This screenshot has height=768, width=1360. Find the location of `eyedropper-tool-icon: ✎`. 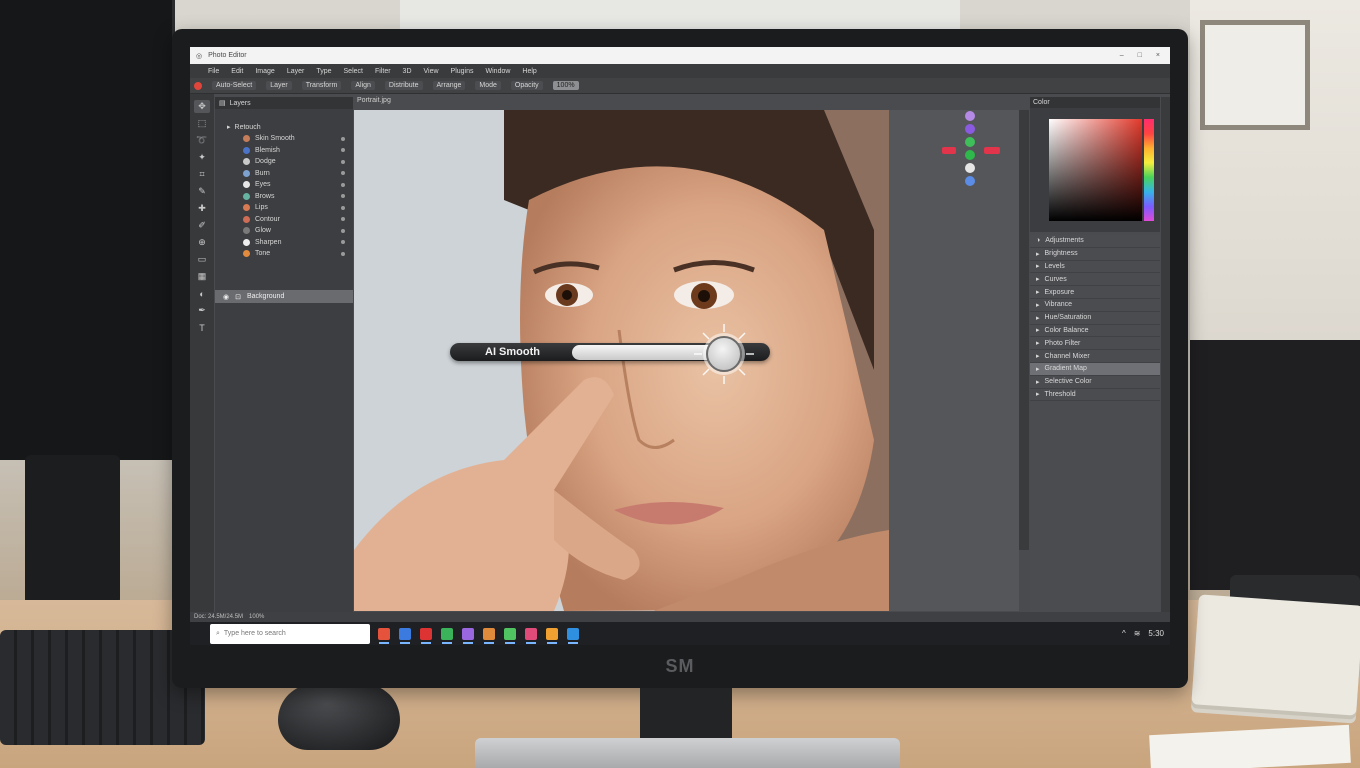

eyedropper-tool-icon: ✎ is located at coordinates (202, 191).